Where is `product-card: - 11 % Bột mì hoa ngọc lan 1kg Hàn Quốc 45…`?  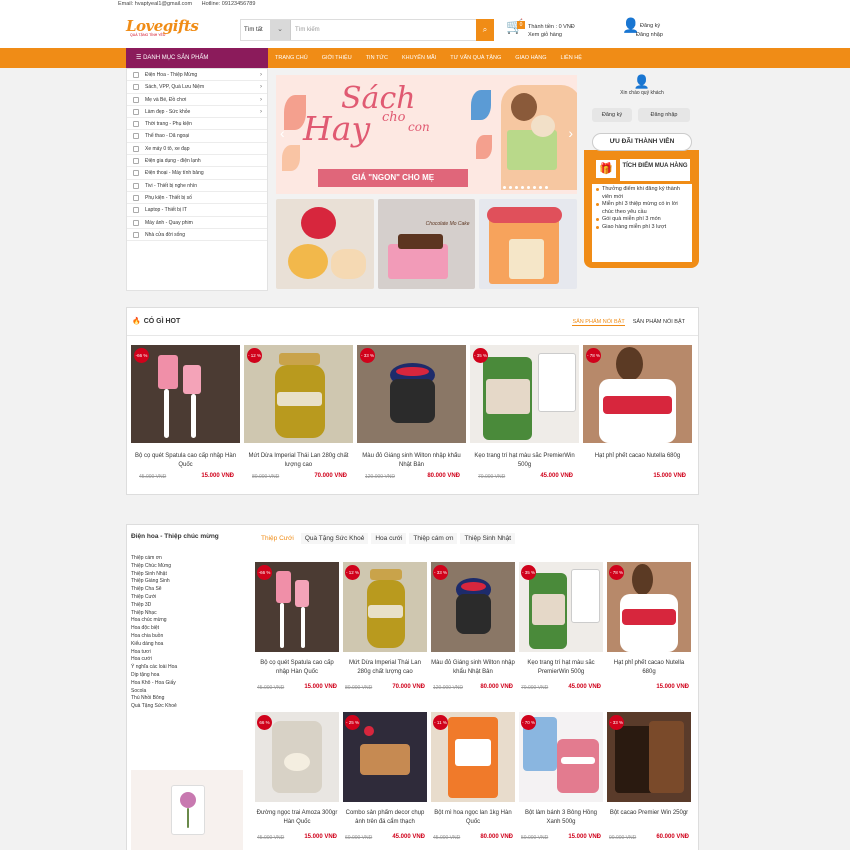 product-card: - 11 % Bột mì hoa ngọc lan 1kg Hàn Quốc 45… is located at coordinates (473, 781).